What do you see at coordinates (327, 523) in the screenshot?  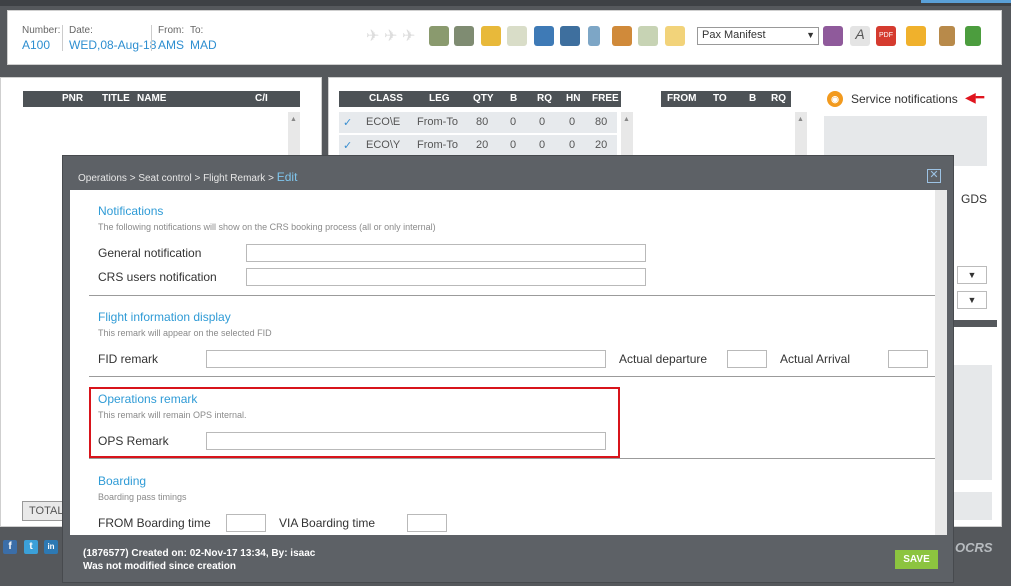 I see `via-boarding-label: VIA Boarding time` at bounding box center [327, 523].